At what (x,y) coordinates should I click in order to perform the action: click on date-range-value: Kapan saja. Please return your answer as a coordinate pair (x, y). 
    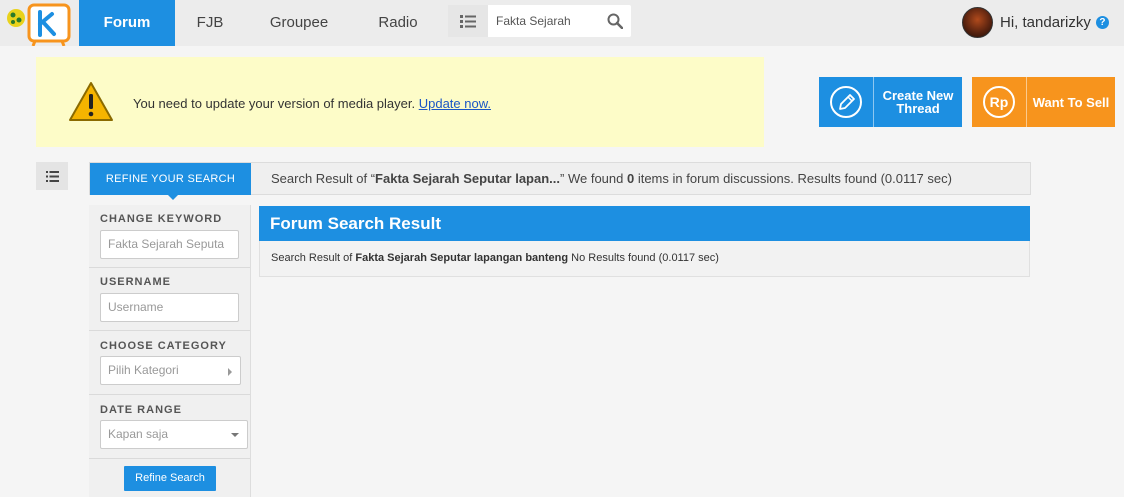
    Looking at the image, I should click on (138, 434).